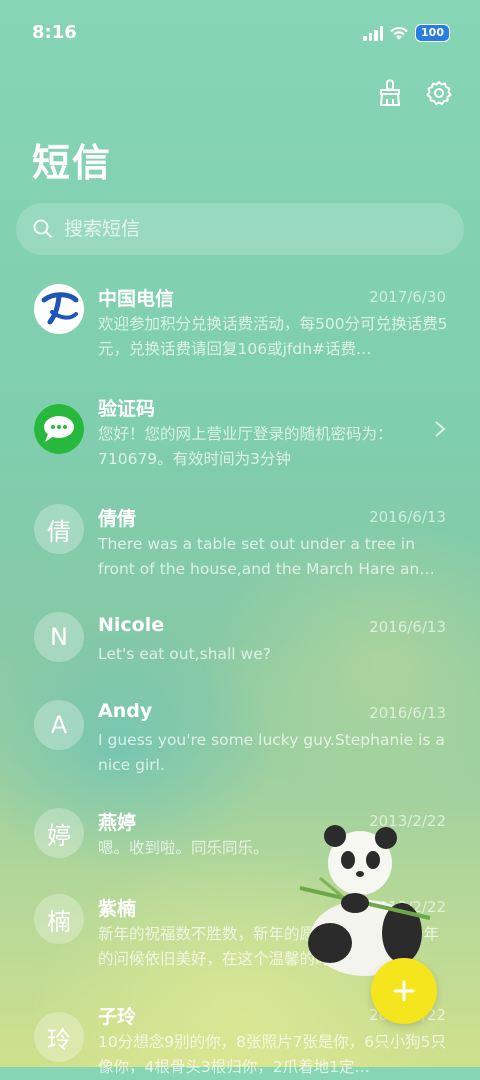 The width and height of the screenshot is (480, 1080). Describe the element at coordinates (407, 297) in the screenshot. I see `message-date: 2017/6/30` at that location.